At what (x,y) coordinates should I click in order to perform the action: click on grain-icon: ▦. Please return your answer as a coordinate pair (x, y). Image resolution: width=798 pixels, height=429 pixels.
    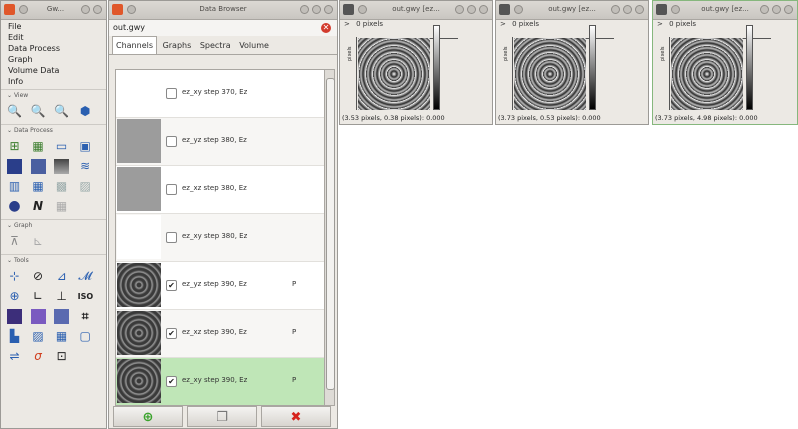
    Looking at the image, I should click on (38, 186).